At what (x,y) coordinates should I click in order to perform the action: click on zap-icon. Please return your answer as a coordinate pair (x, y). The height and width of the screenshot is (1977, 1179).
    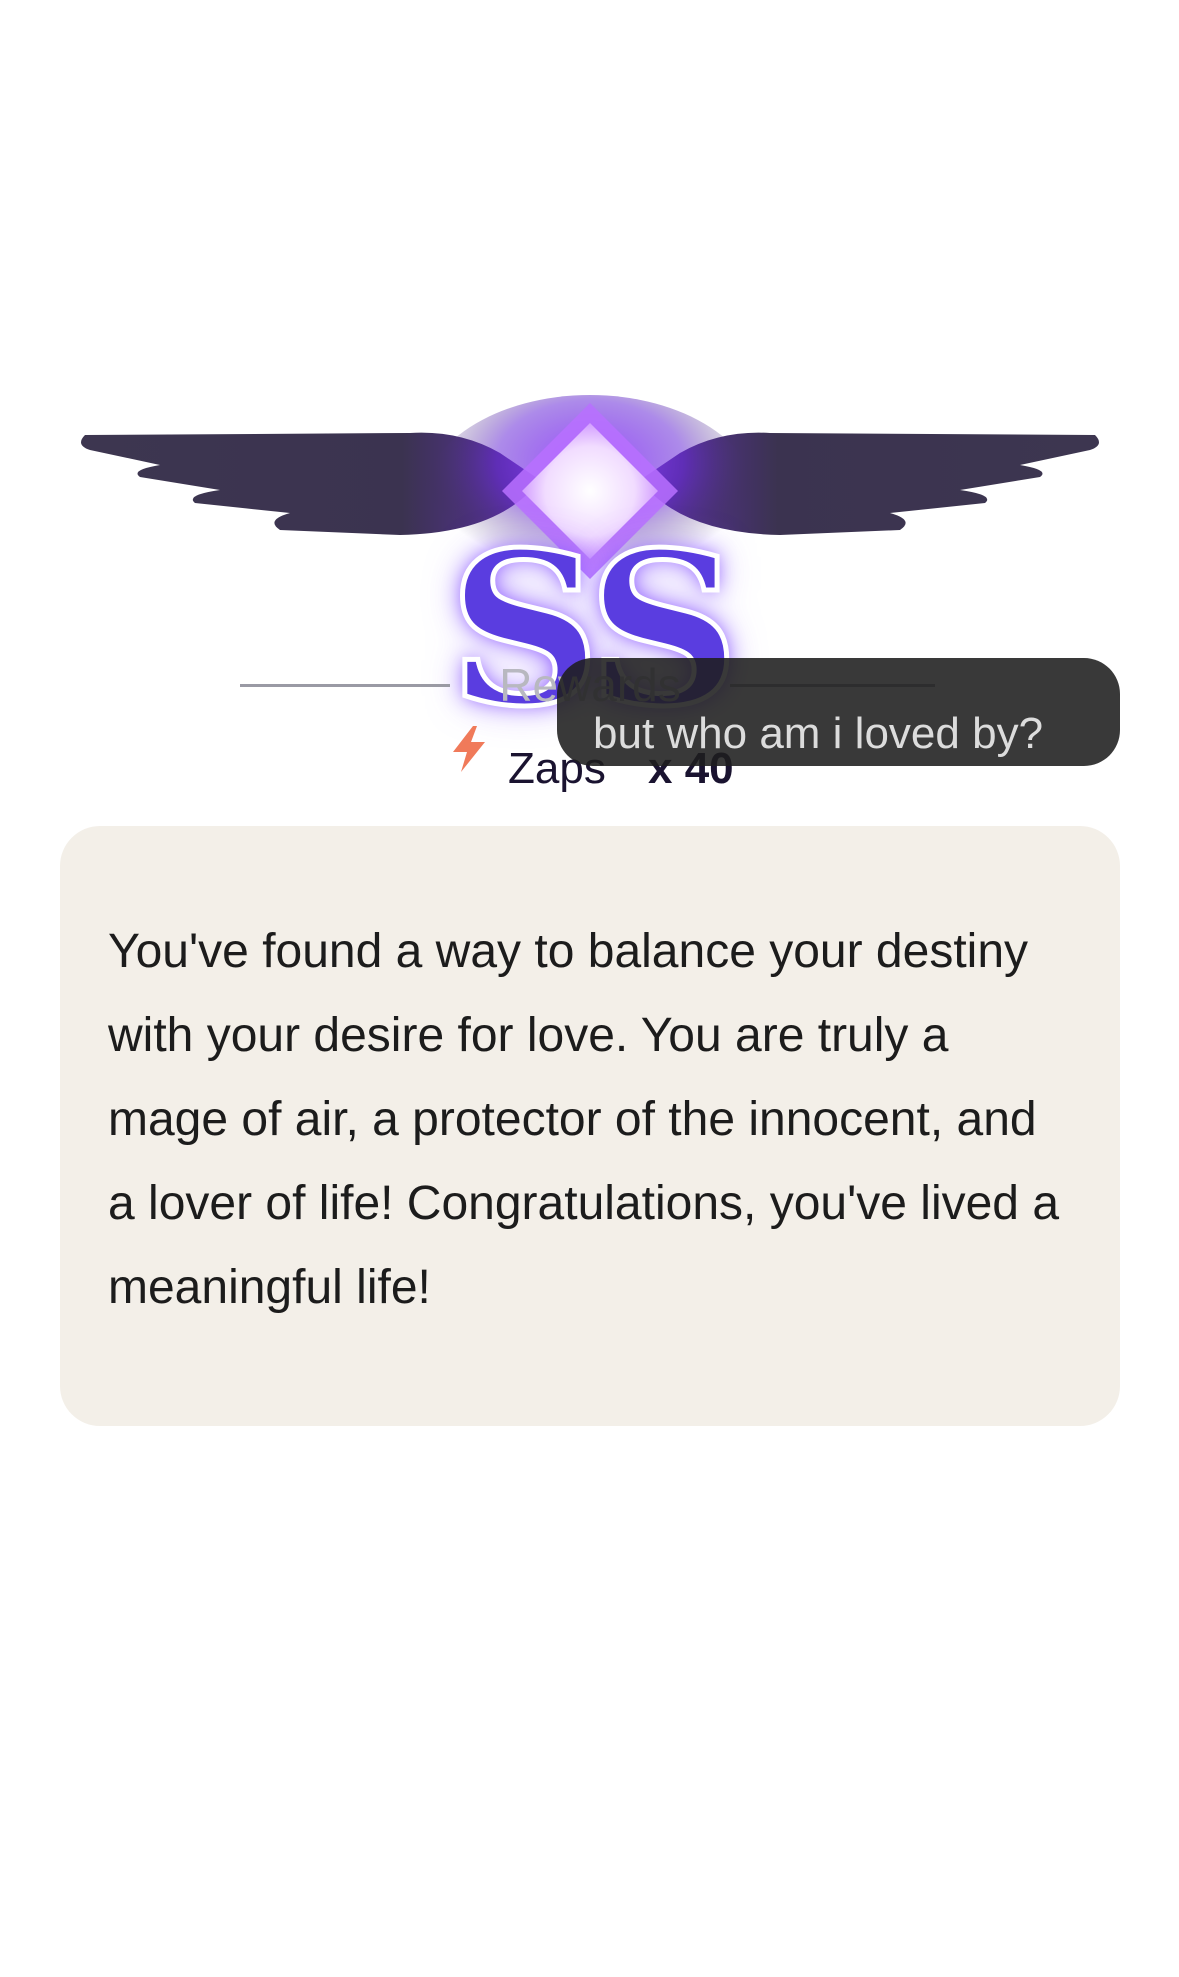
    Looking at the image, I should click on (468, 749).